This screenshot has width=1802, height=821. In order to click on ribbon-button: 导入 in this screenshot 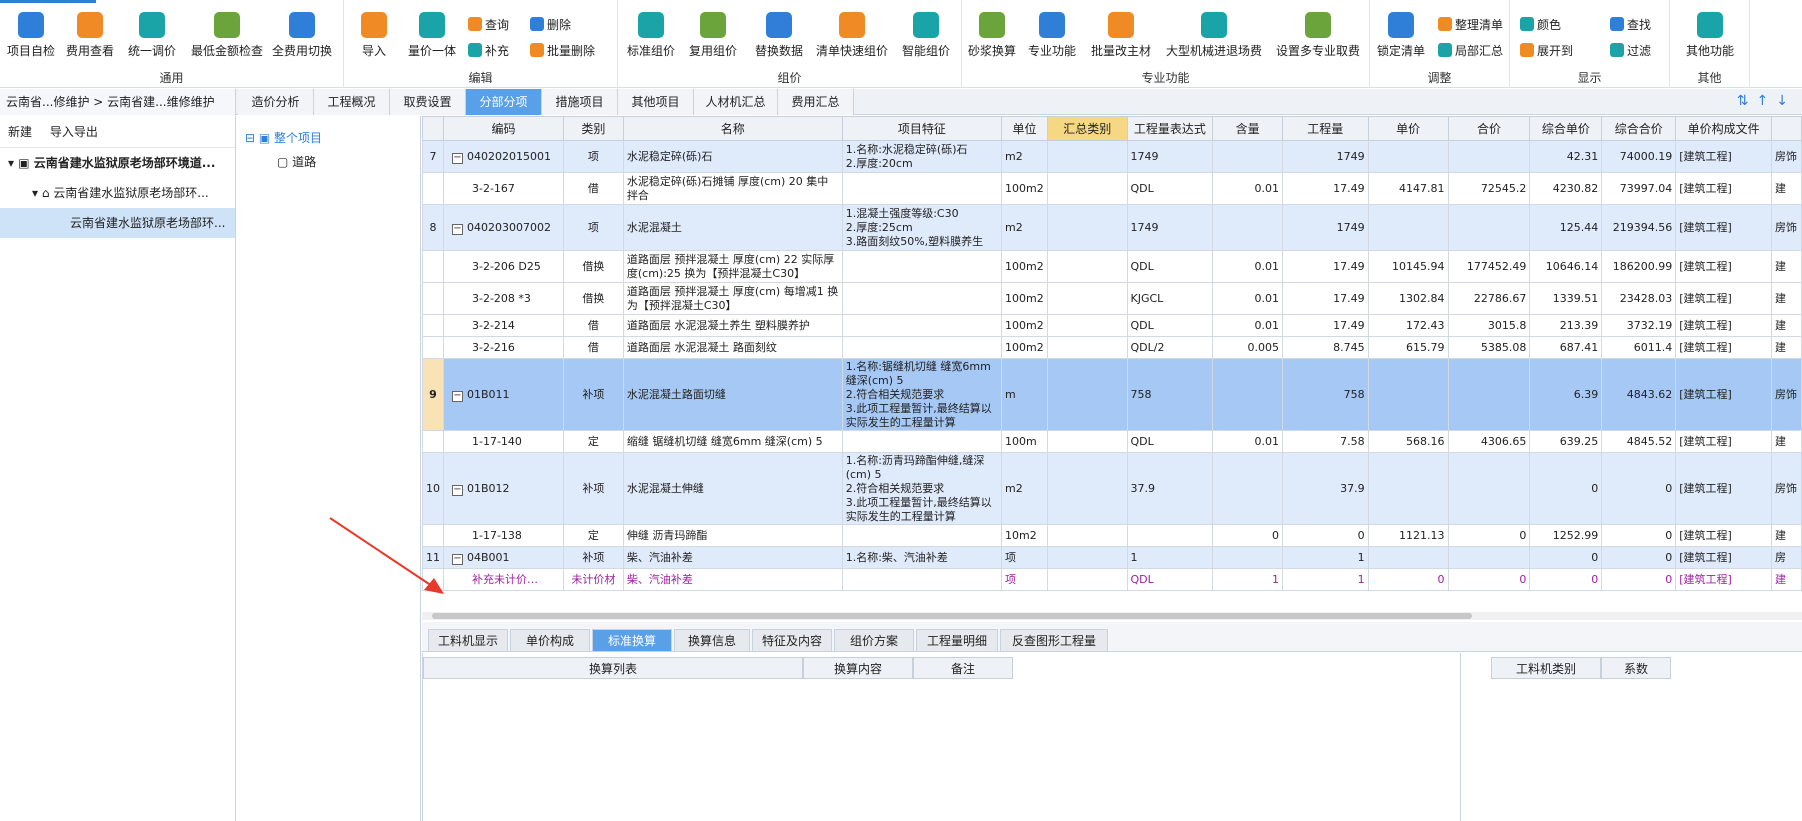, I will do `click(374, 38)`.